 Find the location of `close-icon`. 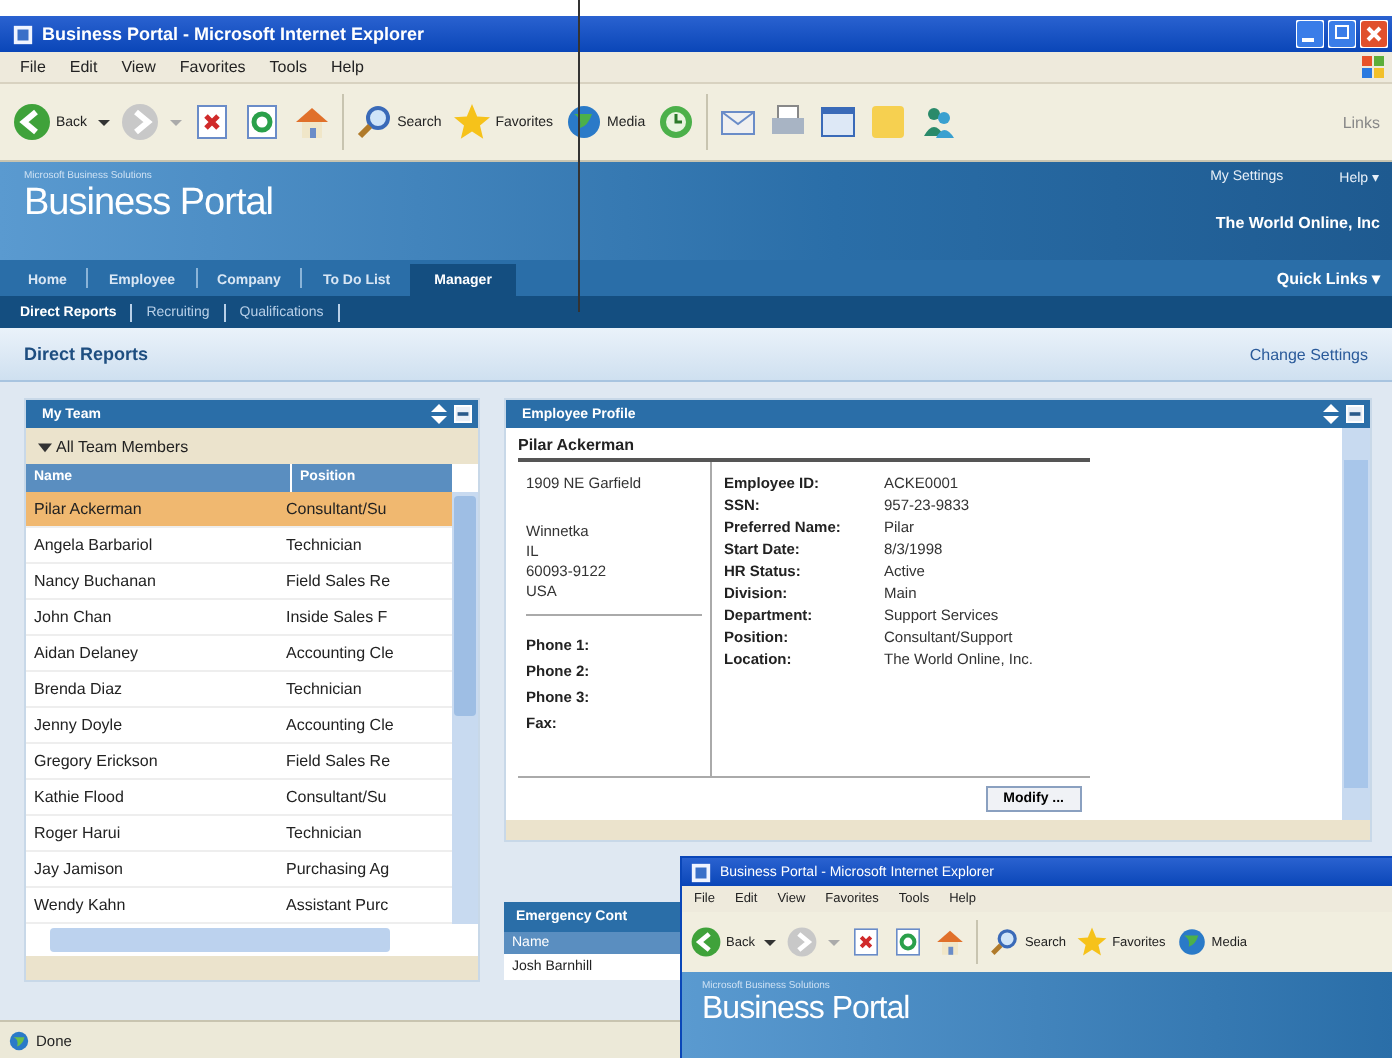

close-icon is located at coordinates (1374, 34).